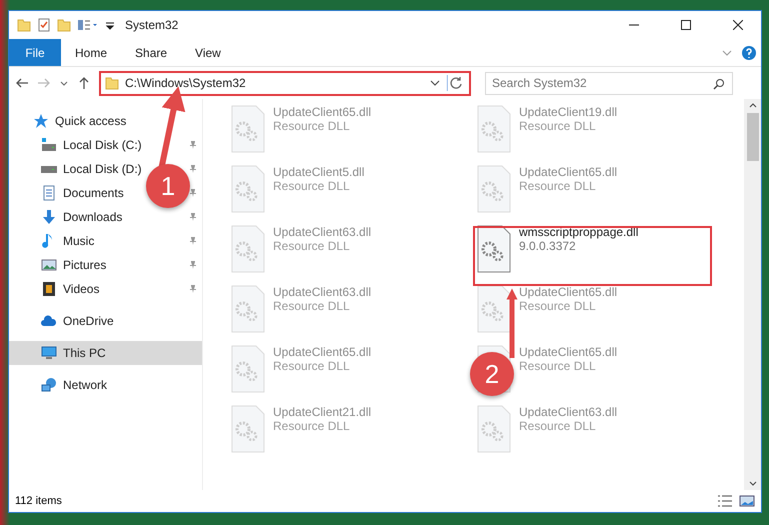 The height and width of the screenshot is (525, 769). Describe the element at coordinates (84, 265) in the screenshot. I see `sidebar-item: Pictures` at that location.